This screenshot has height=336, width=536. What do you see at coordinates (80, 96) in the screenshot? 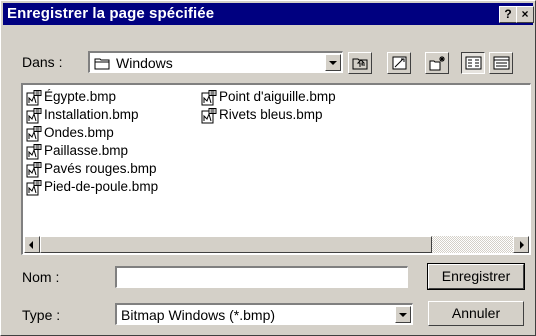
I see `file-name: Égypte.bmp` at bounding box center [80, 96].